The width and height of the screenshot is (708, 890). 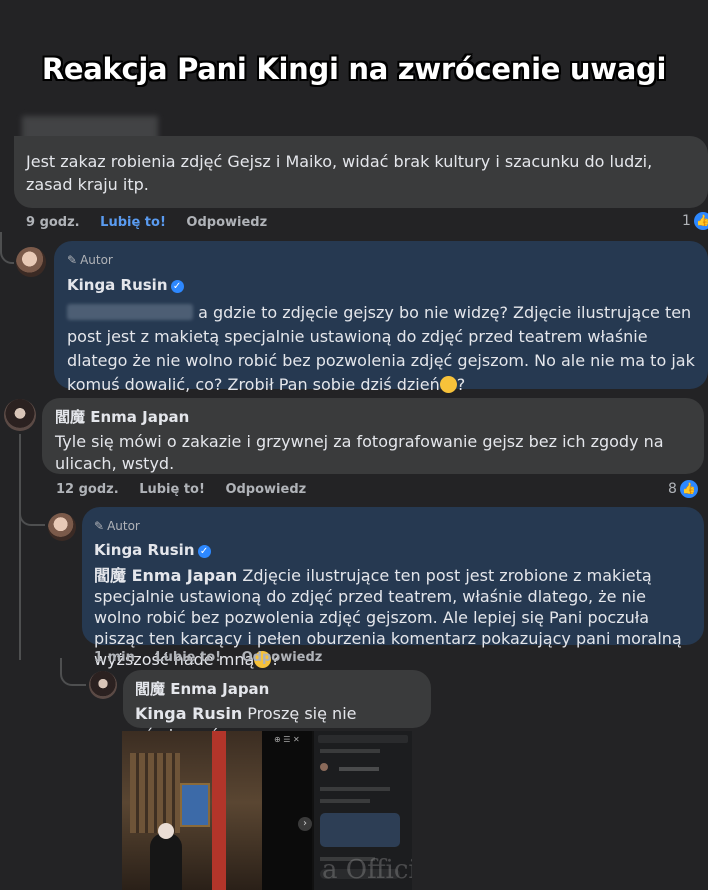 I want to click on comment-1-reply-button: Odpowiedz, so click(x=226, y=222).